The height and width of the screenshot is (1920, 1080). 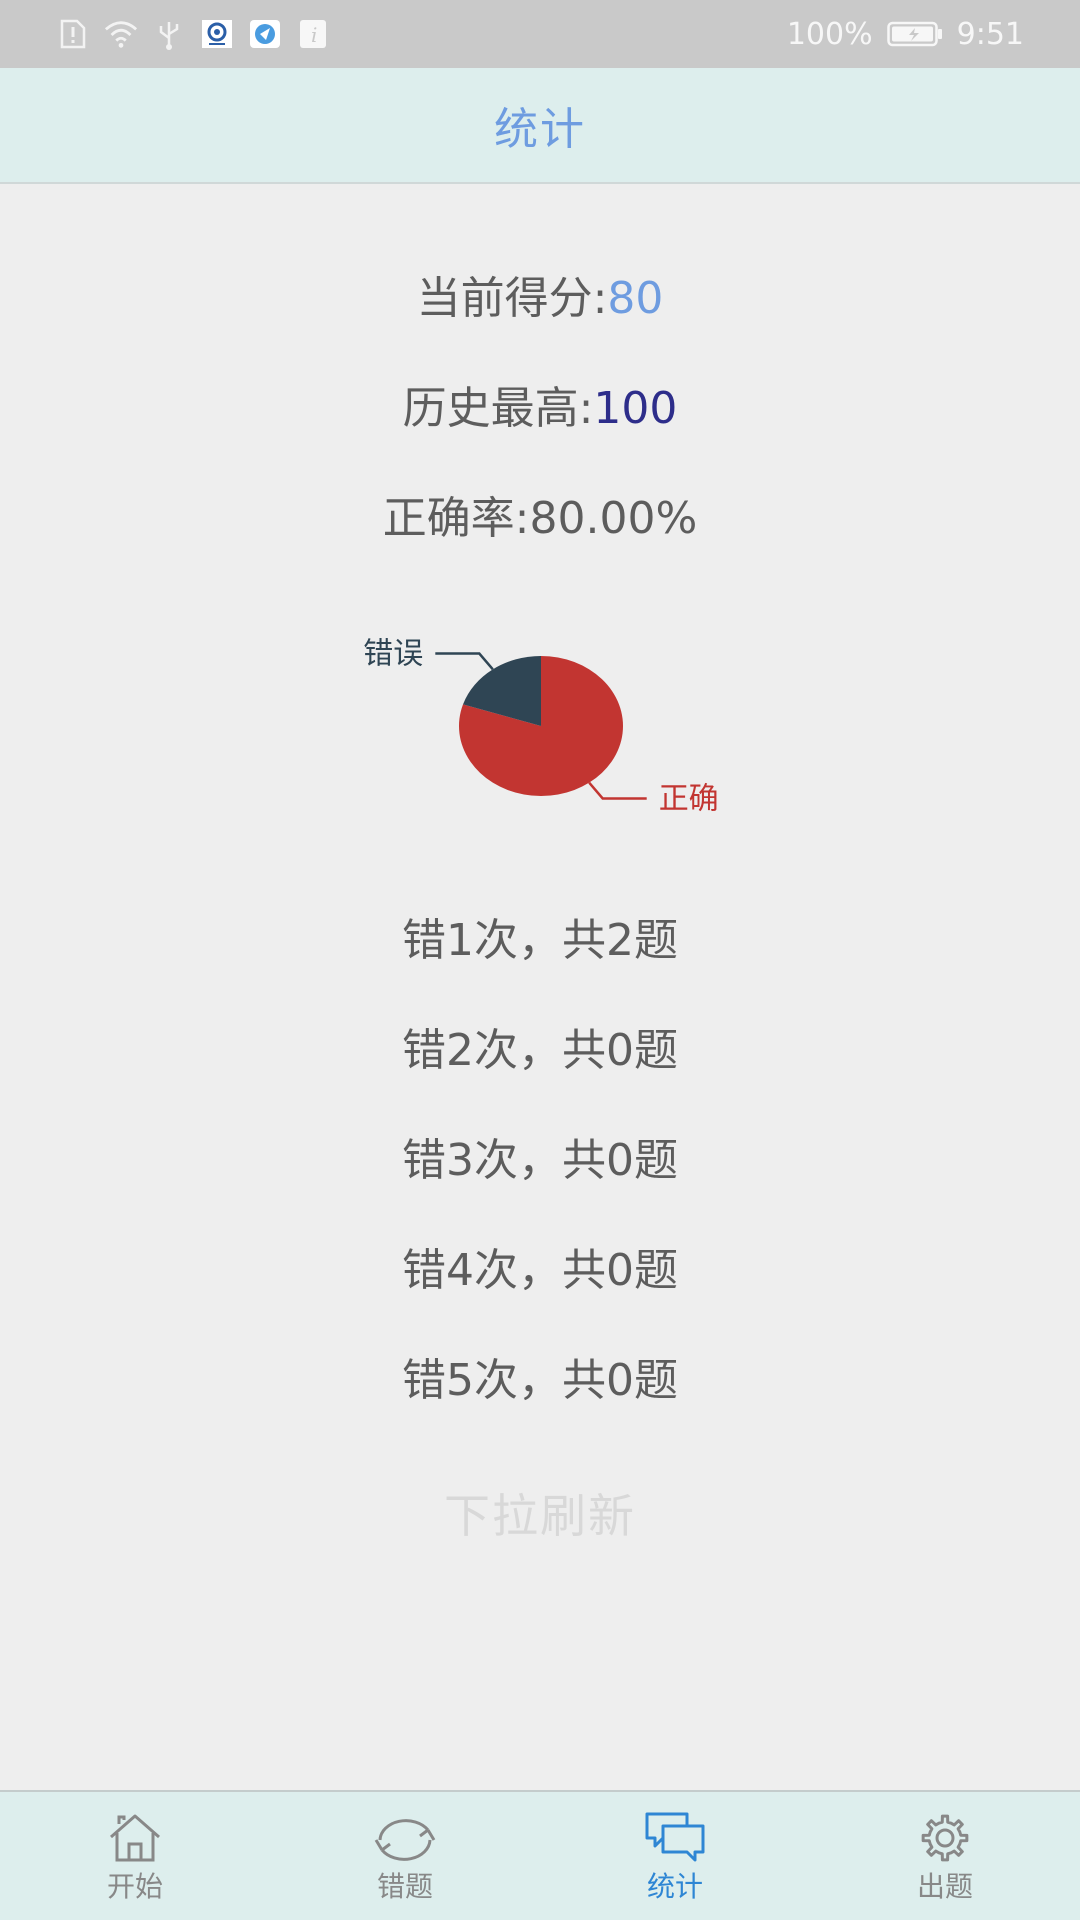 I want to click on home-icon, so click(x=135, y=1838).